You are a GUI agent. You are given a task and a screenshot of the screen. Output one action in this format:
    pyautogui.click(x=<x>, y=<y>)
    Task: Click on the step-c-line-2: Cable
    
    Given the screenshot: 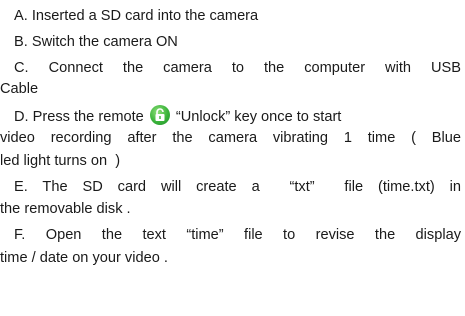 What is the action you would take?
    pyautogui.click(x=19, y=89)
    